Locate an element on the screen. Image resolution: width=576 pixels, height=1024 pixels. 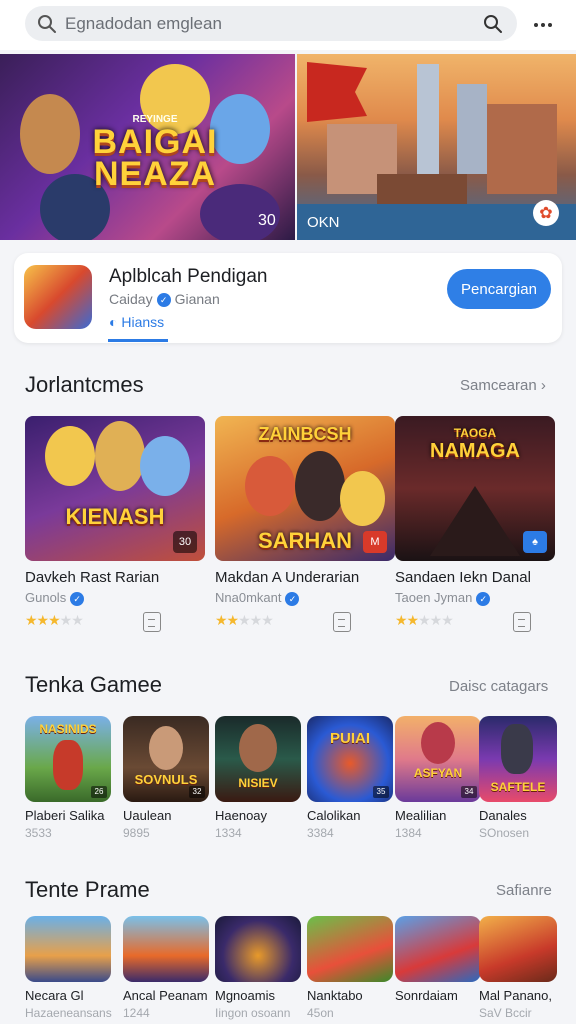
thumbnail-badge: M is located at coordinates (375, 542).